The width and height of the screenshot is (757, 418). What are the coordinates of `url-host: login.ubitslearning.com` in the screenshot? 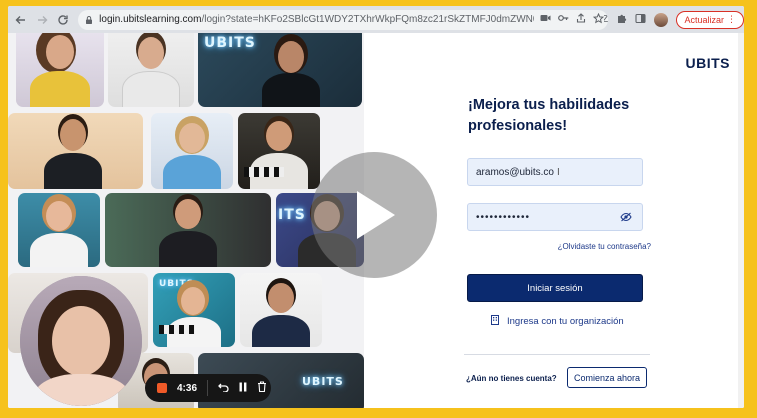 It's located at (150, 19).